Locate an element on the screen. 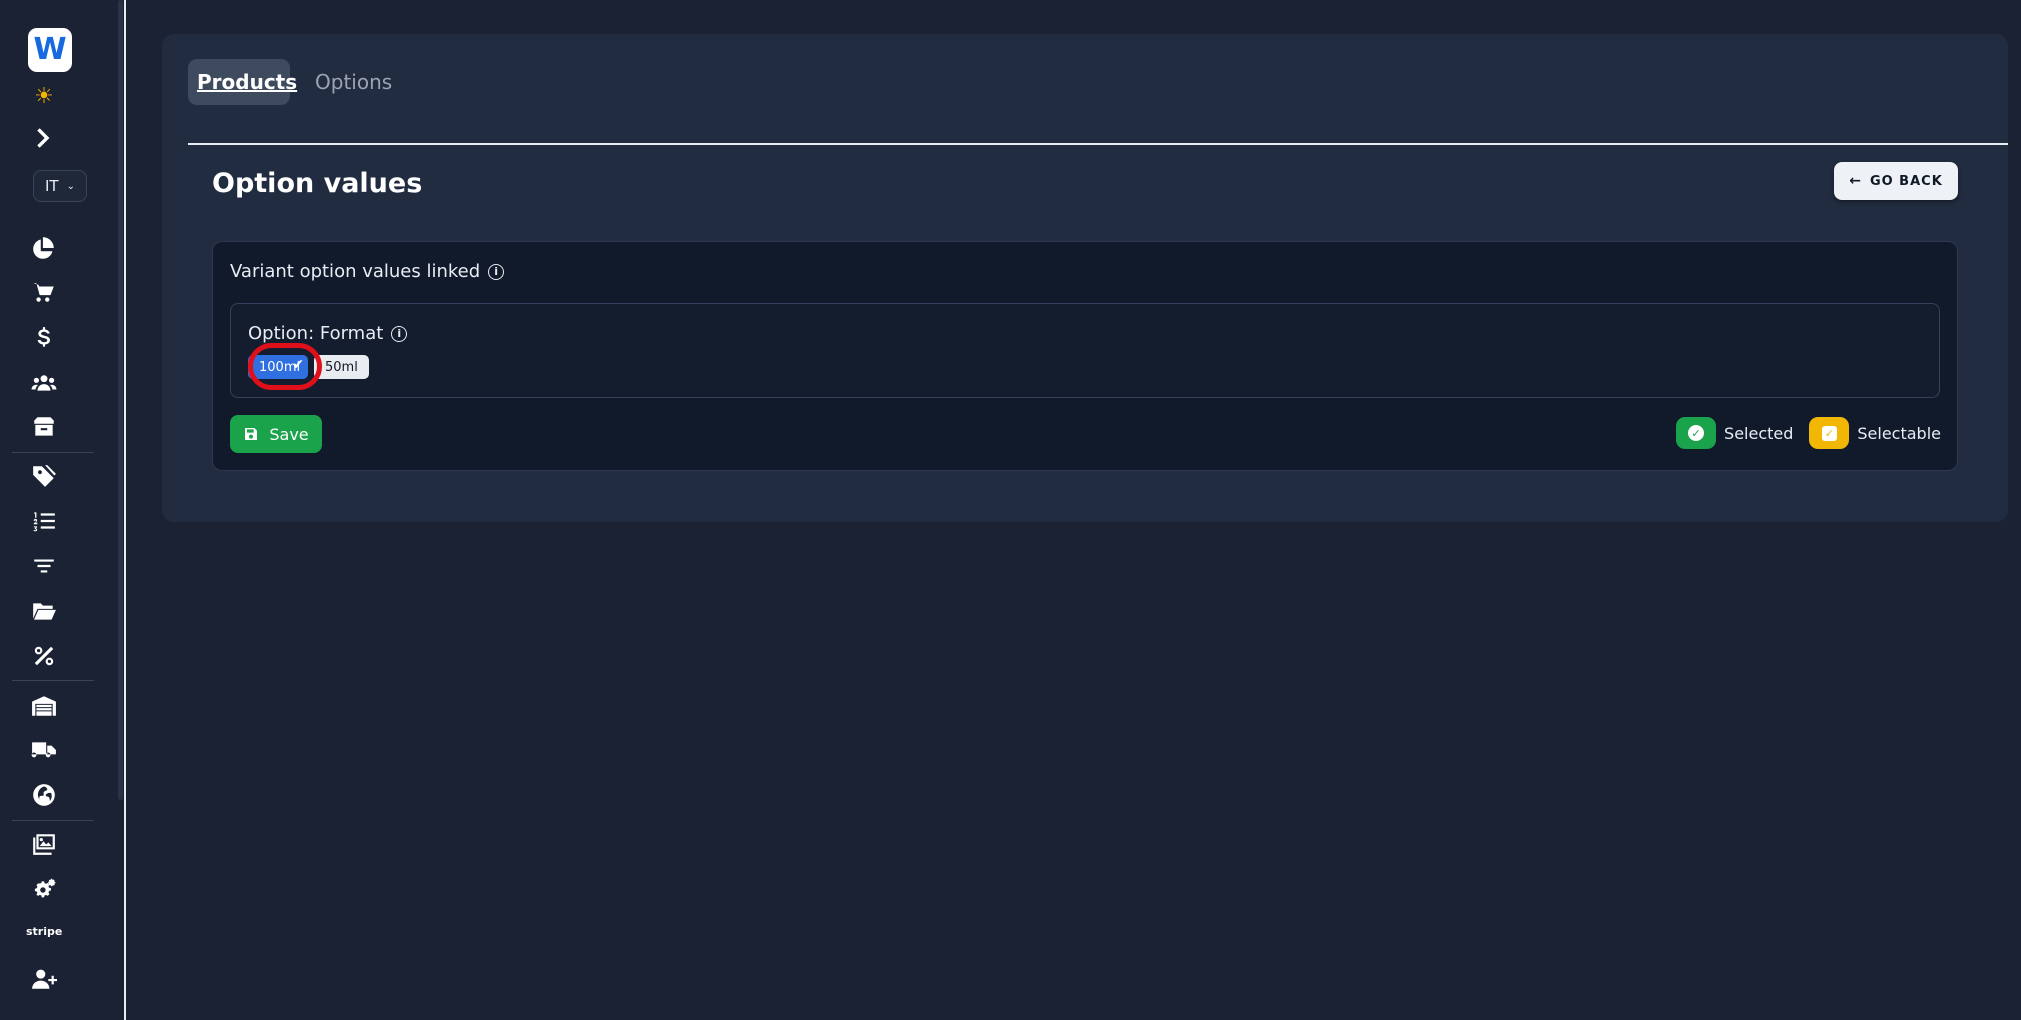 The height and width of the screenshot is (1020, 2021). page-title: Option values is located at coordinates (317, 183).